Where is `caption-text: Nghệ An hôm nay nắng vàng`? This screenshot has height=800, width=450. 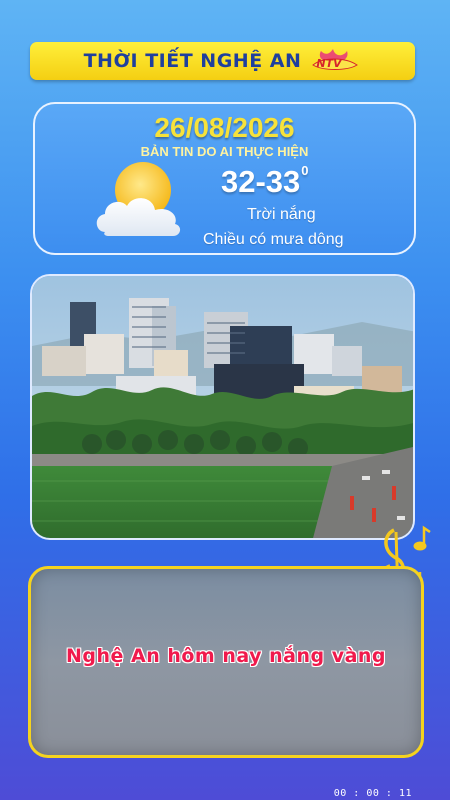 caption-text: Nghệ An hôm nay nắng vàng is located at coordinates (226, 656).